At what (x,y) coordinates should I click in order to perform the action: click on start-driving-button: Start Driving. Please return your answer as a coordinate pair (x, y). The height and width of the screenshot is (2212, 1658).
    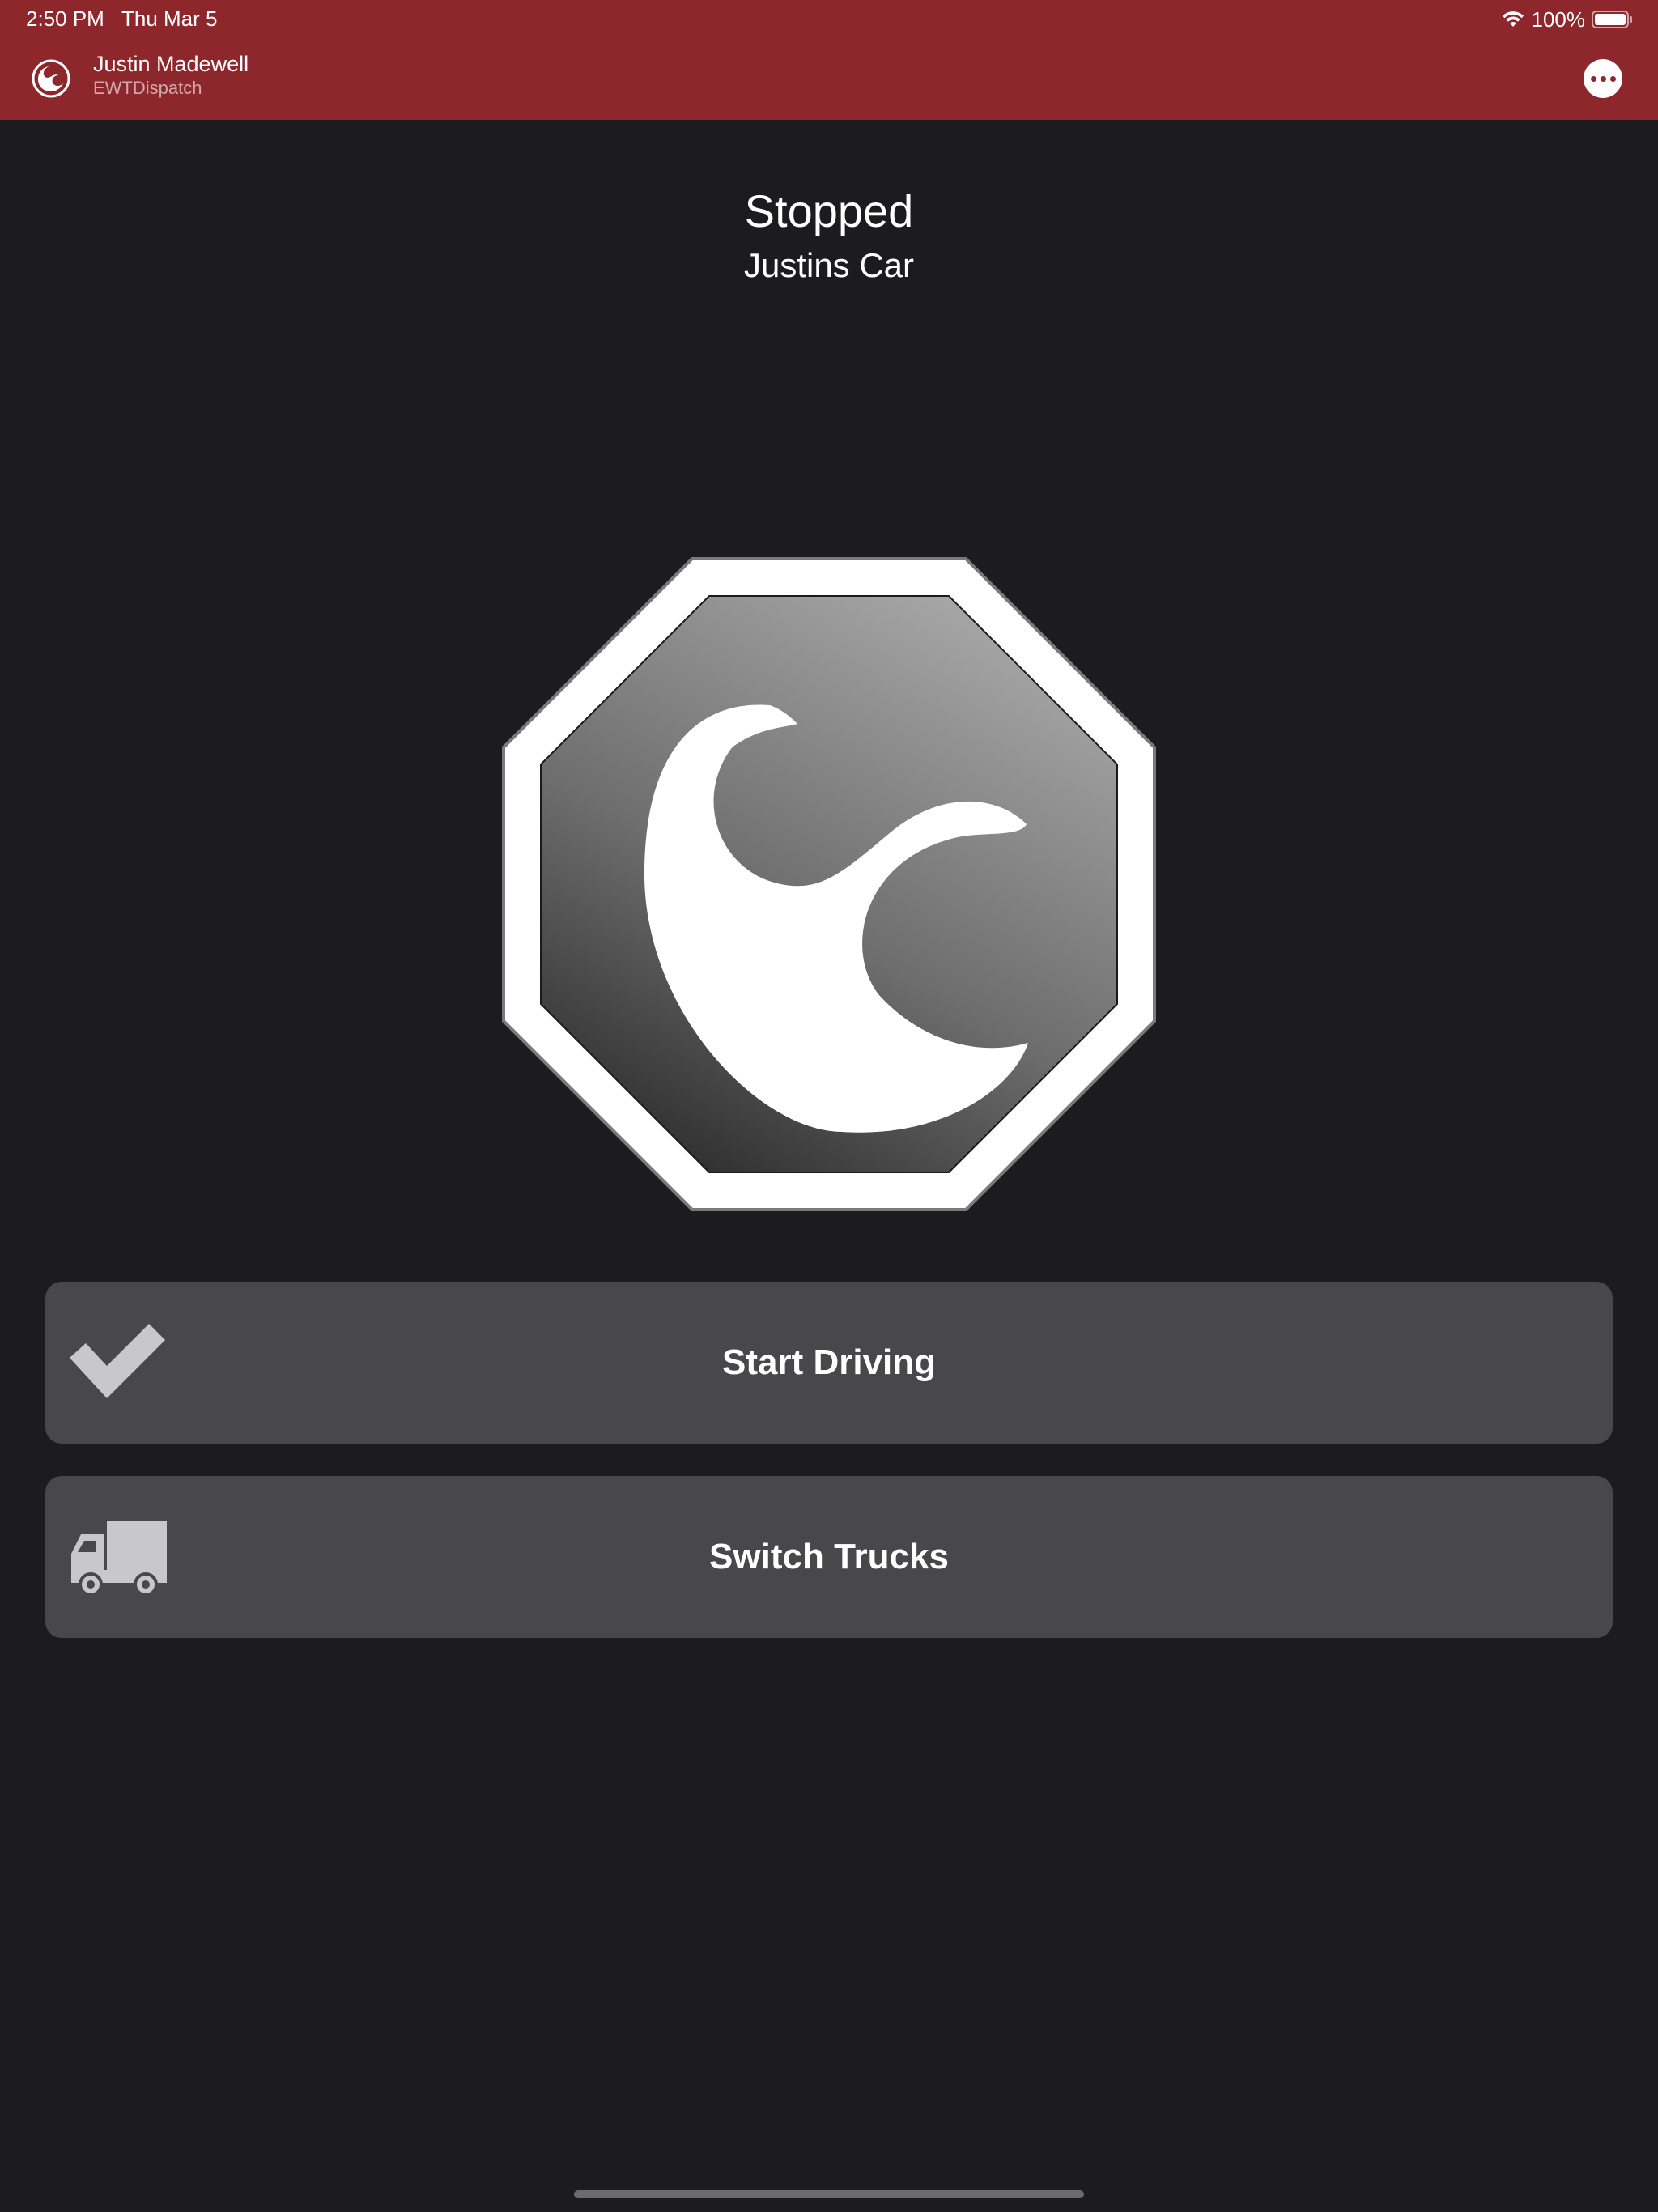
    Looking at the image, I should click on (829, 1363).